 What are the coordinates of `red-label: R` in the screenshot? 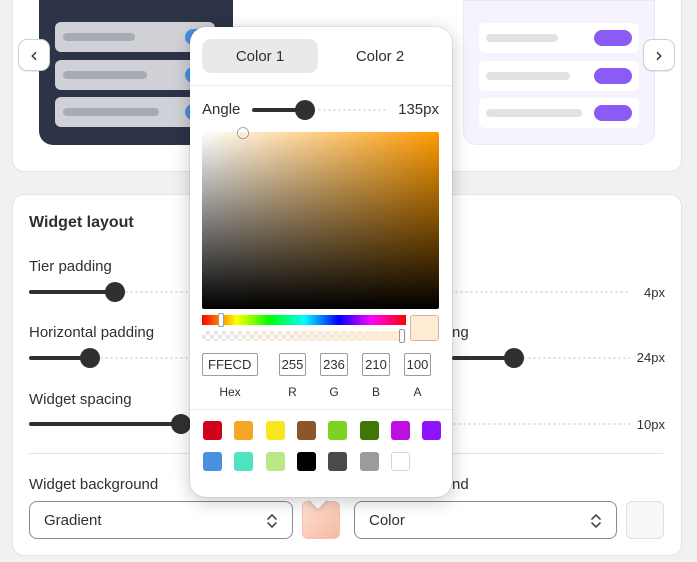 It's located at (292, 392).